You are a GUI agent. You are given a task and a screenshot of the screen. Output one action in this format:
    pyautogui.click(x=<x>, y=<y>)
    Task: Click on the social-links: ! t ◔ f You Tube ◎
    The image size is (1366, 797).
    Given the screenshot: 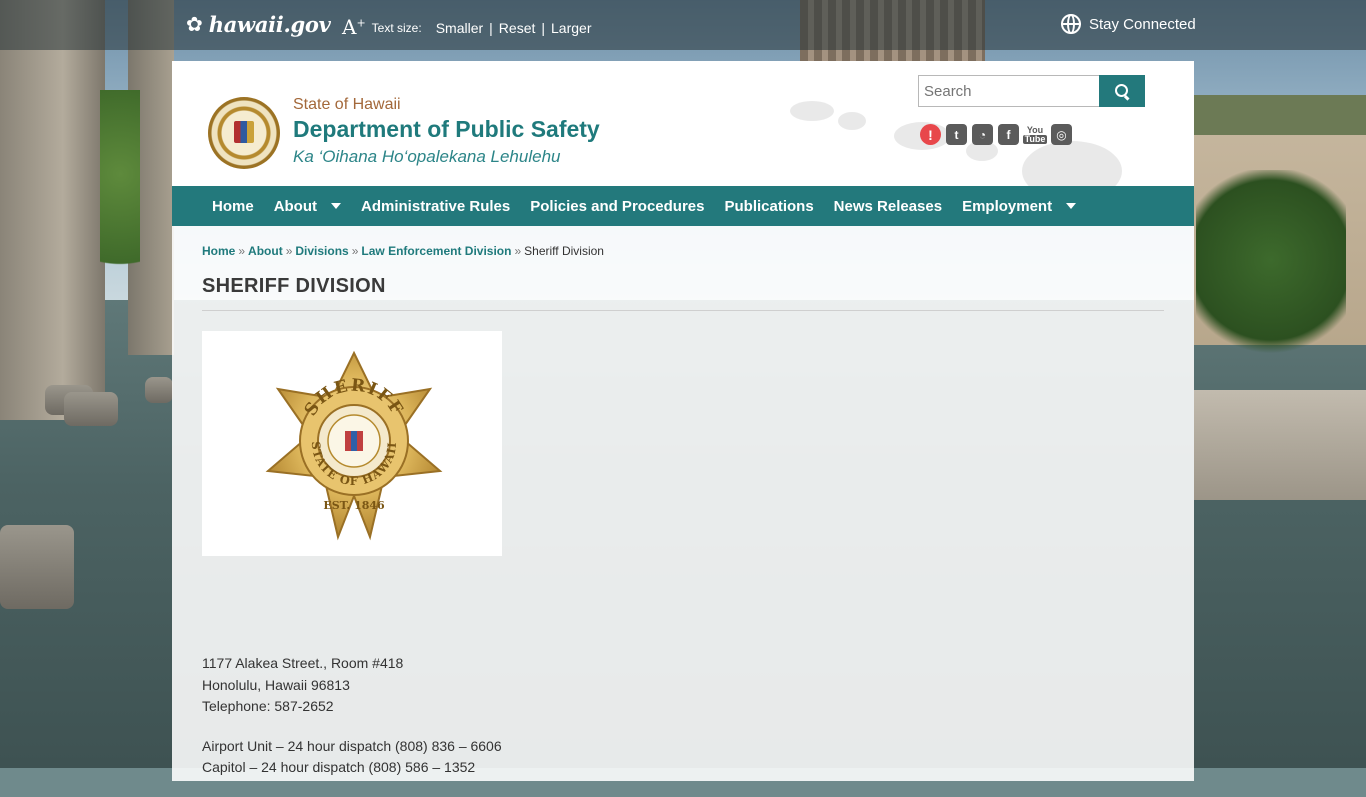 What is the action you would take?
    pyautogui.click(x=996, y=134)
    